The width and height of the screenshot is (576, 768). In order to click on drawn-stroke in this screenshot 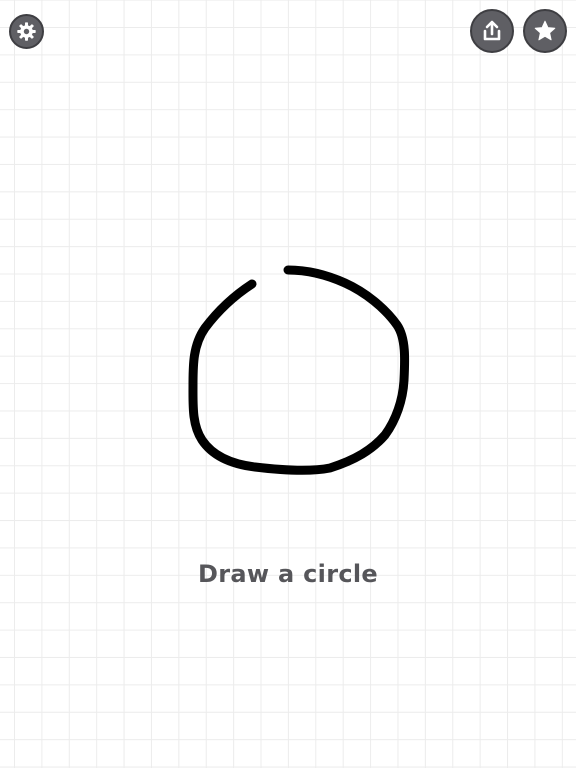, I will do `click(299, 370)`.